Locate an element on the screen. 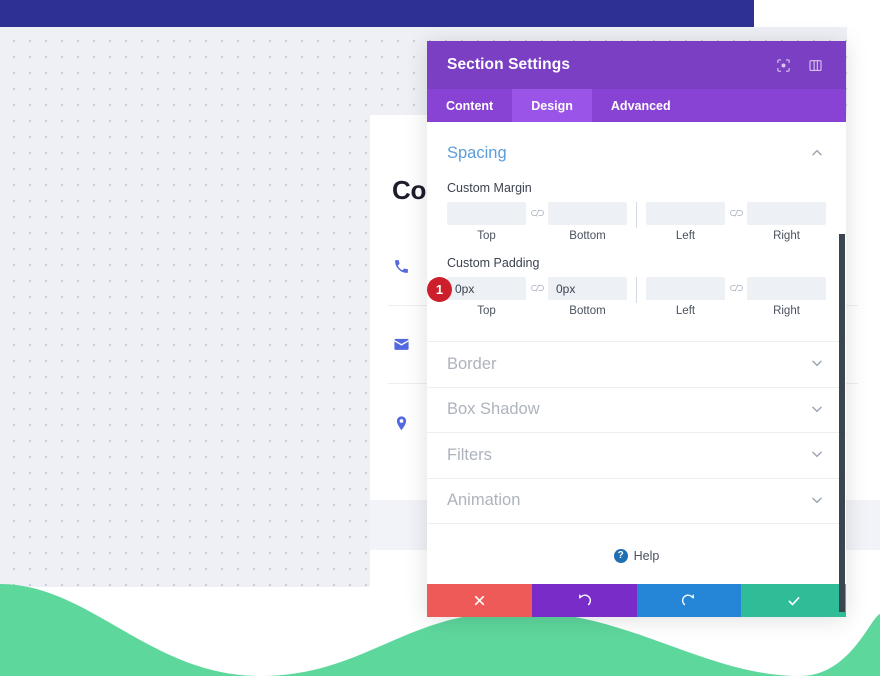 The width and height of the screenshot is (880, 676). margin-top-caption: Top is located at coordinates (486, 236).